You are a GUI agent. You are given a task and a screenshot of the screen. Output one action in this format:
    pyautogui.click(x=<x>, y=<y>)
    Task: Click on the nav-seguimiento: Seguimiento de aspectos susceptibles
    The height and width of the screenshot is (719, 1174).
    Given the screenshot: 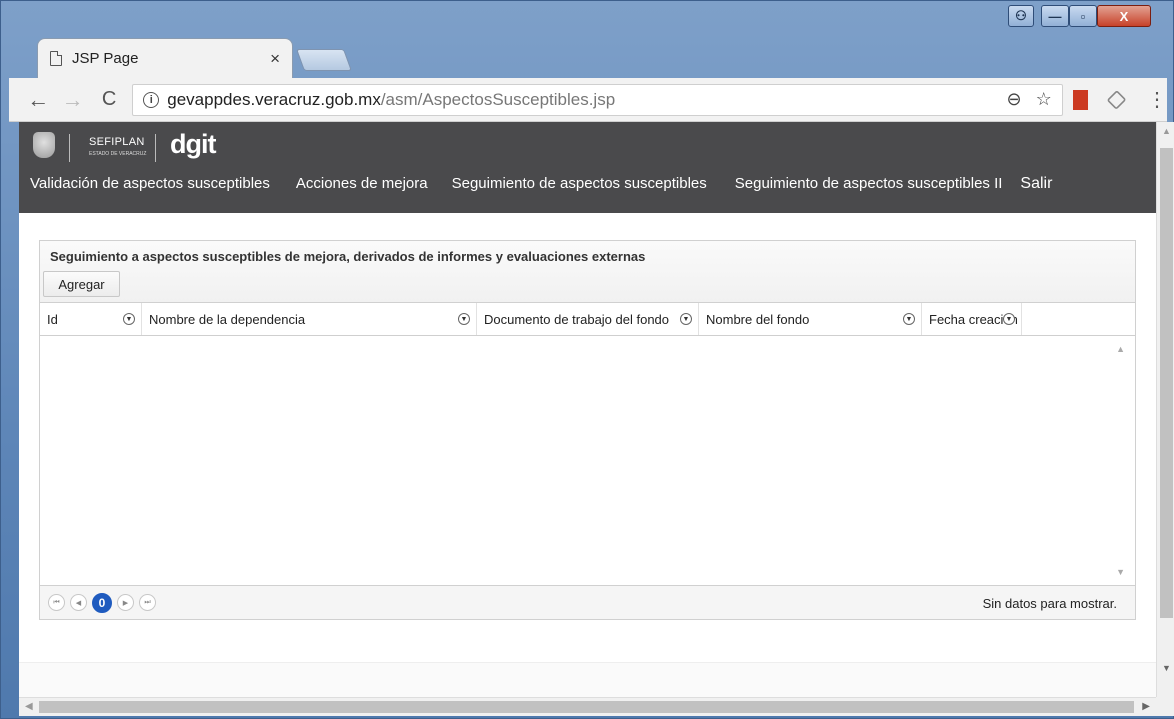 What is the action you would take?
    pyautogui.click(x=579, y=184)
    